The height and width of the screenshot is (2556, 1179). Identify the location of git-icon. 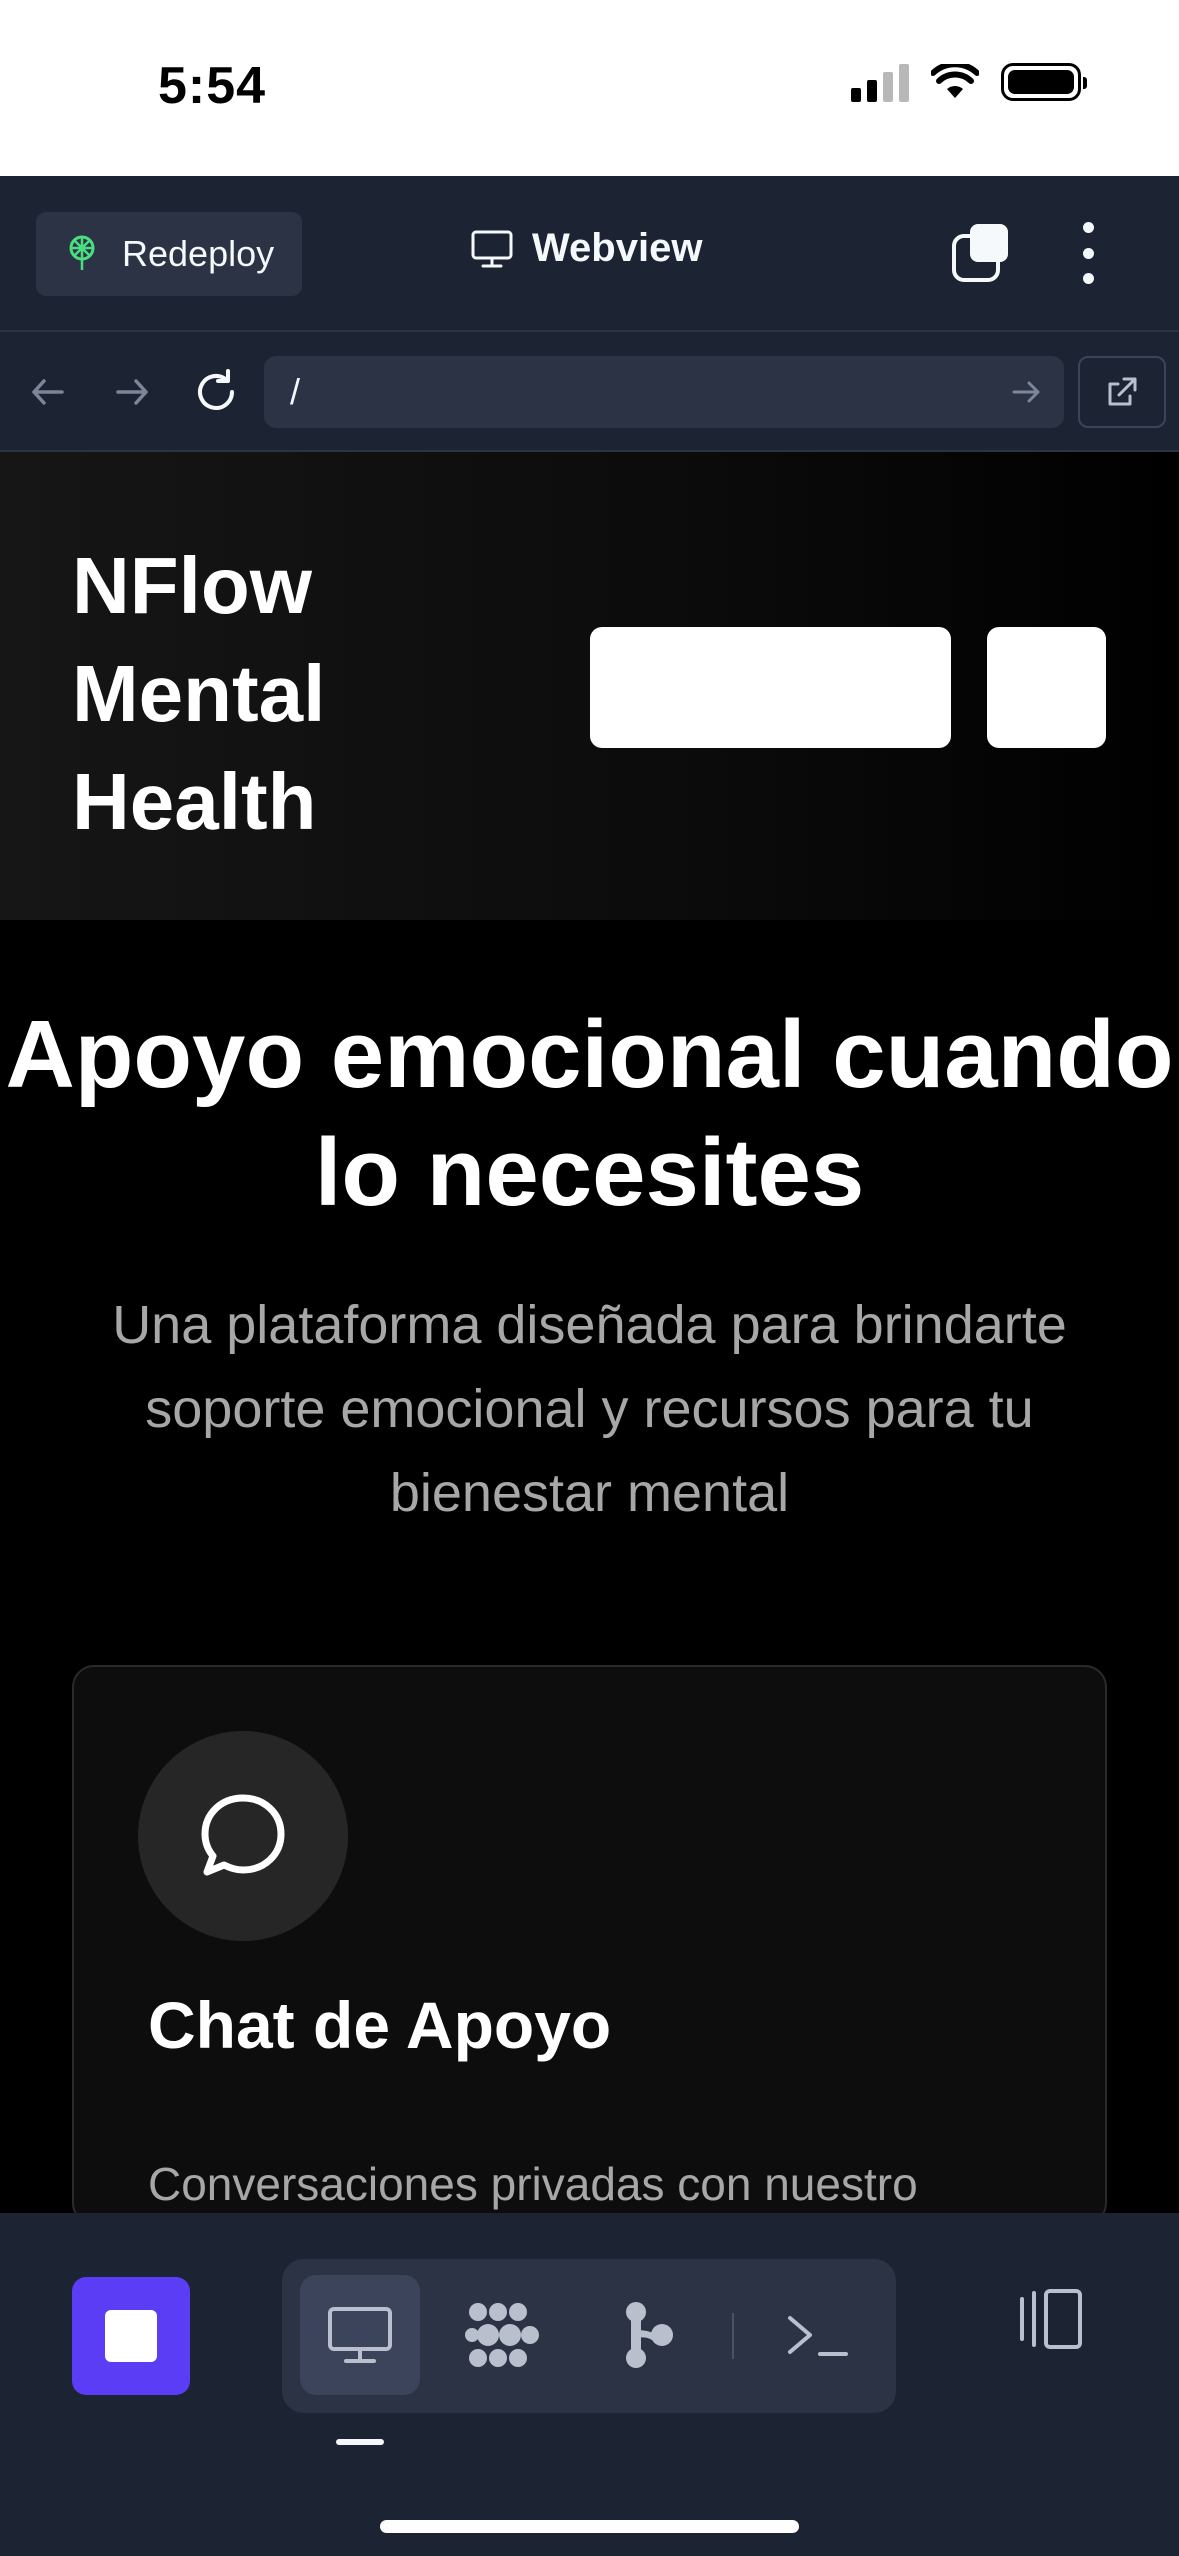
(649, 2335).